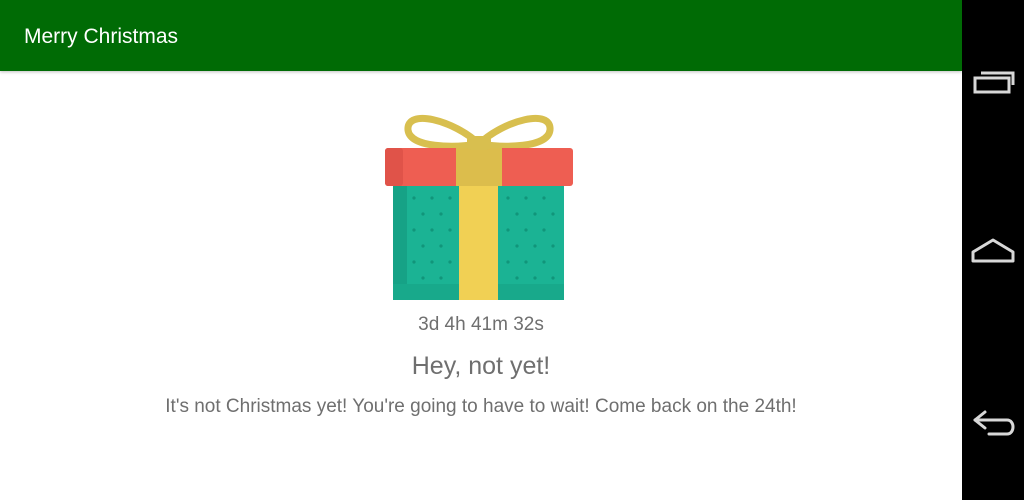  I want to click on back-icon, so click(994, 423).